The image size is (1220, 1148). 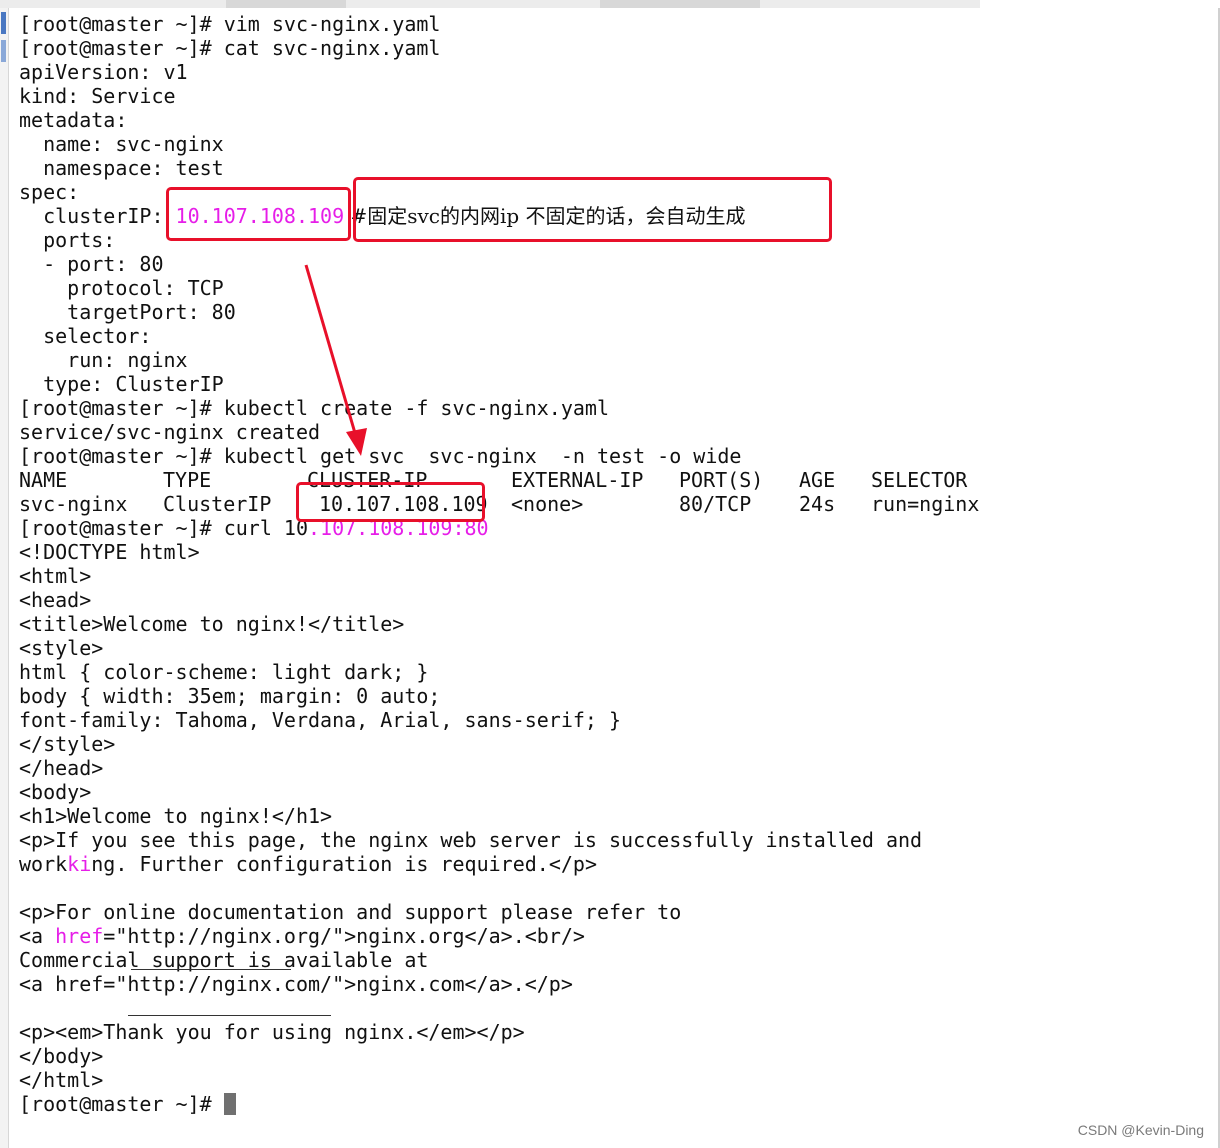 I want to click on watermark: CSDN @Kevin-Ding, so click(x=1140, y=1130).